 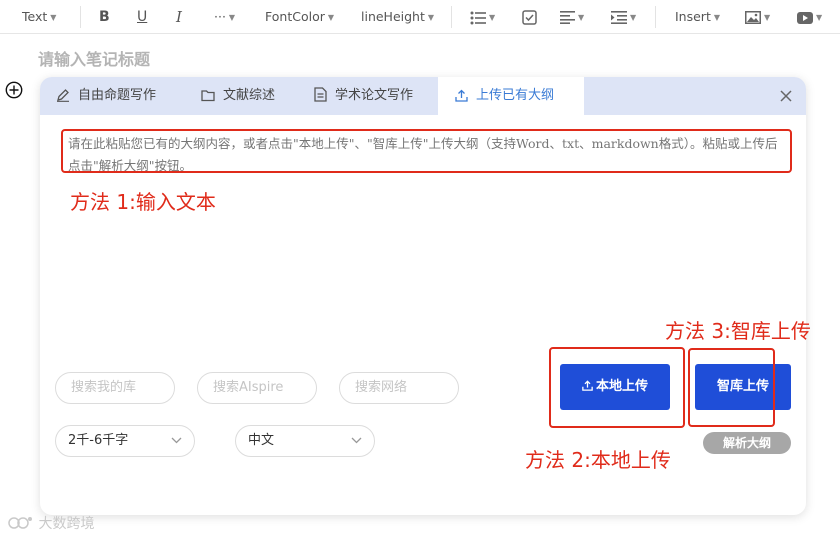 I want to click on search-my-library-pill: 搜索我的库, so click(x=115, y=388).